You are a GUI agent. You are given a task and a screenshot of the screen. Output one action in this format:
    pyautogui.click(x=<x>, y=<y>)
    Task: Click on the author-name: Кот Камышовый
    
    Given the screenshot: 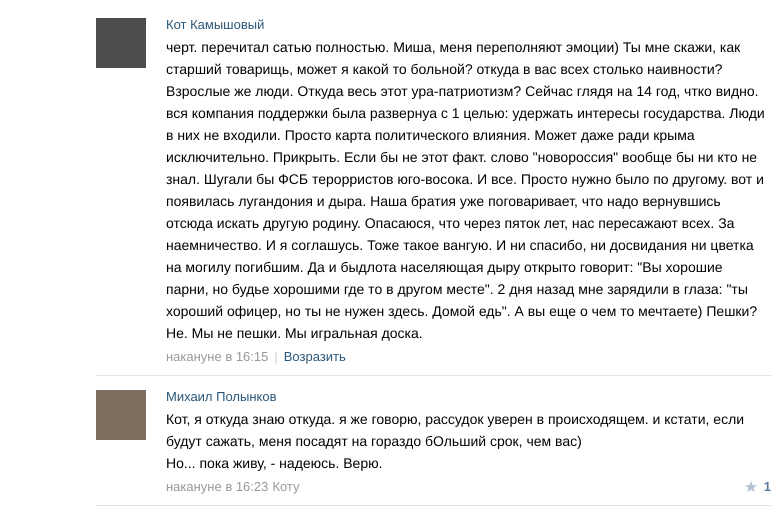 What is the action you would take?
    pyautogui.click(x=468, y=25)
    